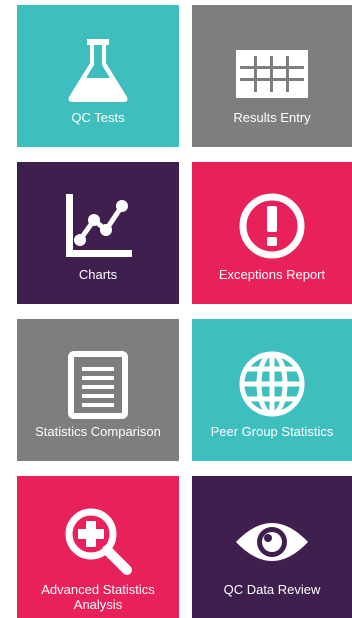  I want to click on tile-label: Advanced Statistics Analysis, so click(98, 597).